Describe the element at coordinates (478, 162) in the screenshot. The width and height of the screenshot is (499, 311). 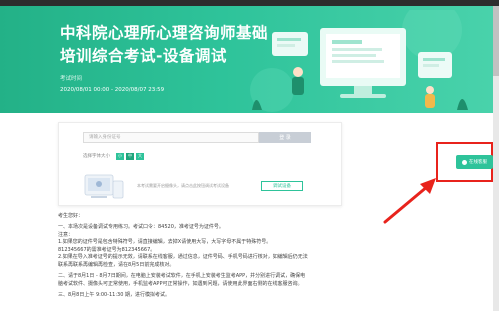
I see `online-consult-label: 在线客服` at that location.